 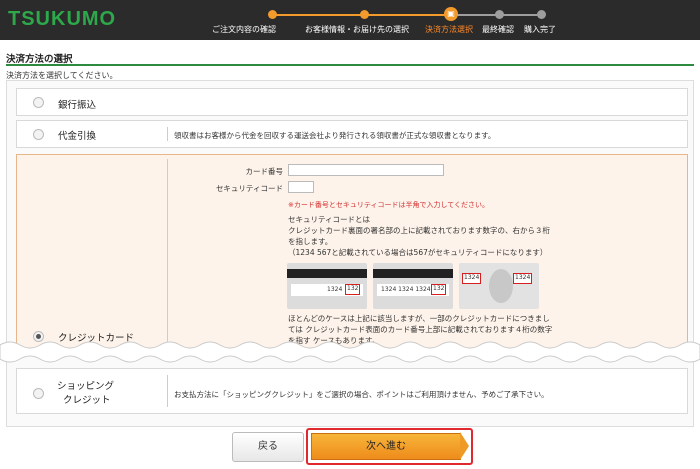 What do you see at coordinates (38, 134) in the screenshot?
I see `cod-radio` at bounding box center [38, 134].